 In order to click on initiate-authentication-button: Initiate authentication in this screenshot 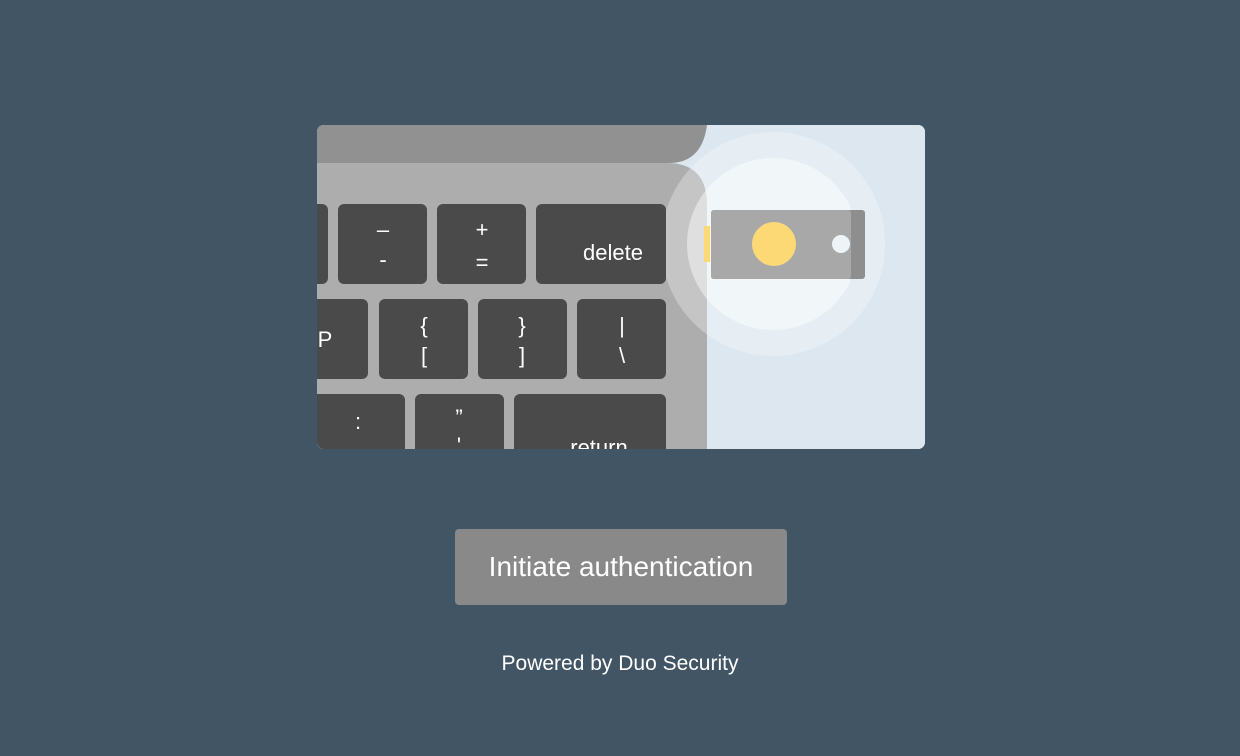, I will do `click(621, 567)`.